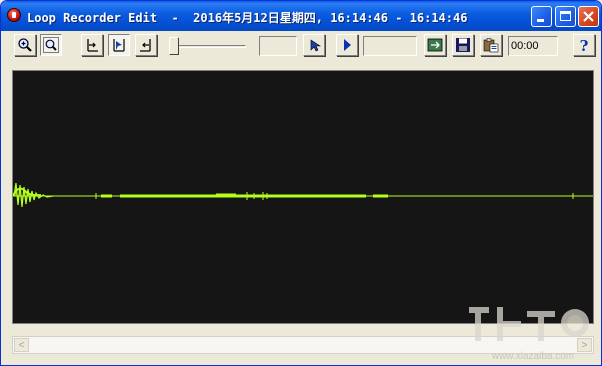 This screenshot has height=366, width=602. I want to click on mark-start-icon, so click(92, 45).